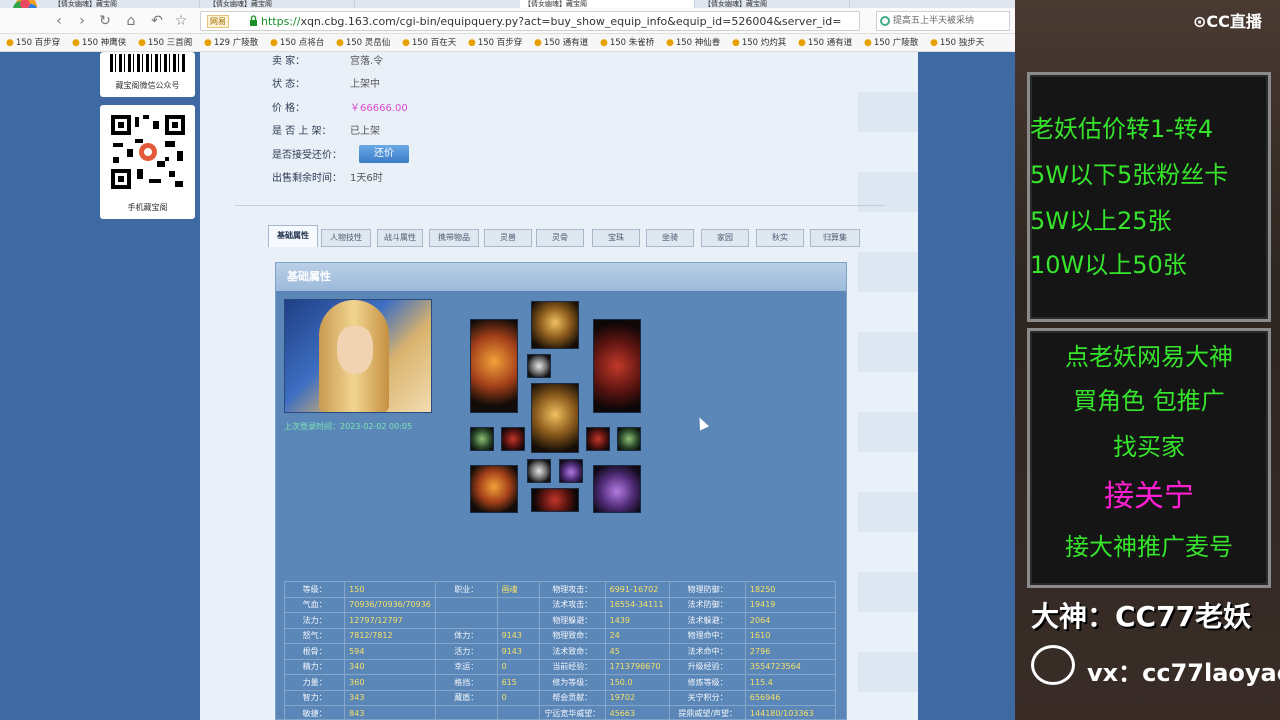 The width and height of the screenshot is (1280, 720). What do you see at coordinates (1155, 667) in the screenshot?
I see `wechat-contact: vx：cc77laoyao` at bounding box center [1155, 667].